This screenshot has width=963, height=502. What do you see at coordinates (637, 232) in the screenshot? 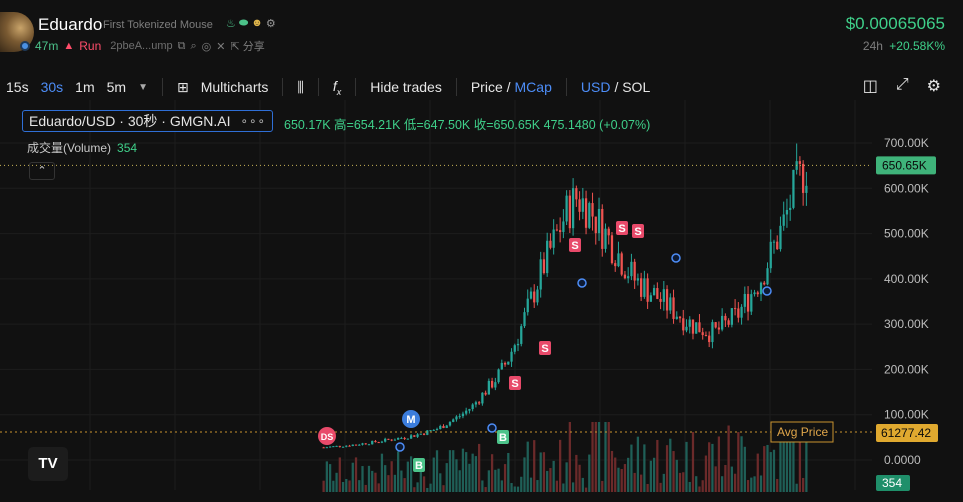
I see `trade-marker-label: S` at bounding box center [637, 232].